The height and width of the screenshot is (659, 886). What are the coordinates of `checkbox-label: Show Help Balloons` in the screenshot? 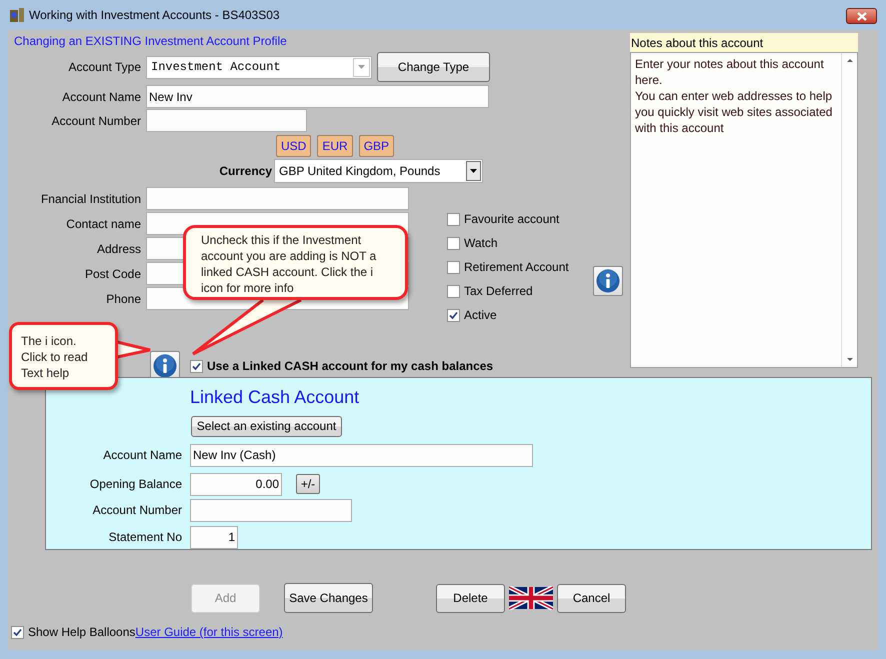 It's located at (82, 632).